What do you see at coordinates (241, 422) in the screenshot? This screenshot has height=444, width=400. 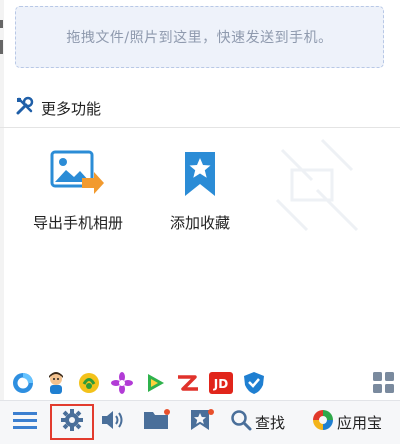 I see `search-icon` at bounding box center [241, 422].